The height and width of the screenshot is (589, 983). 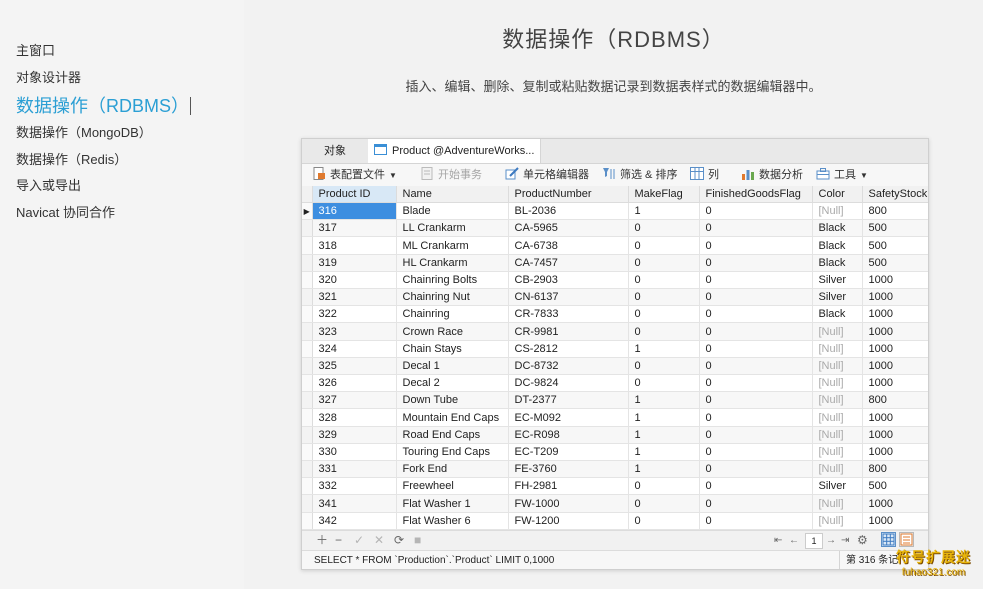 I want to click on table-row: 320 Chainring Bolts CB-2903 0 0 Silver 1000, so click(x=615, y=280).